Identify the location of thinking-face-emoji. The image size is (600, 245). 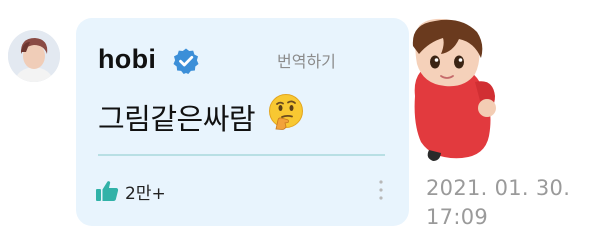
(286, 112).